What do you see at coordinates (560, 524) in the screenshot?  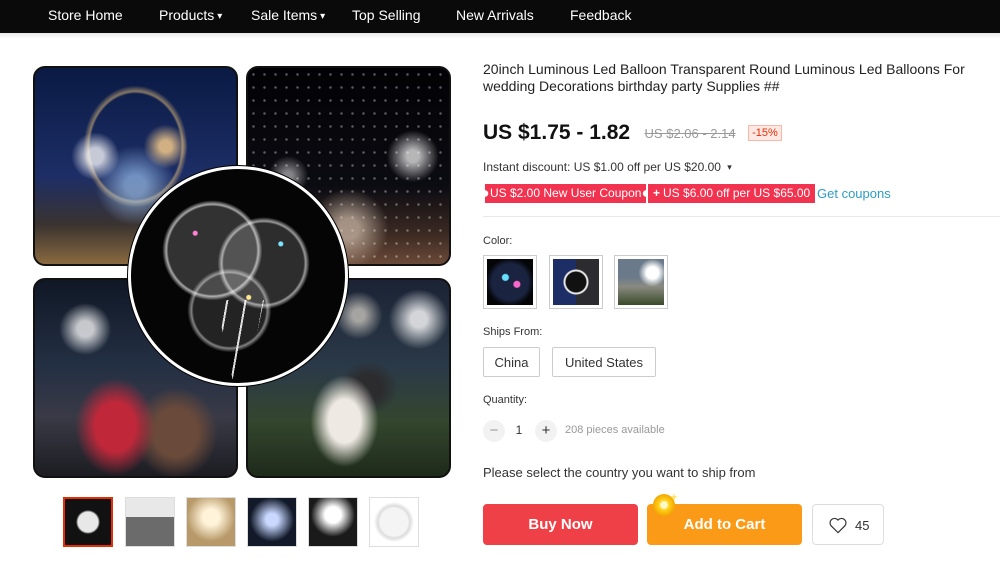 I see `buy-now-button: Buy Now` at bounding box center [560, 524].